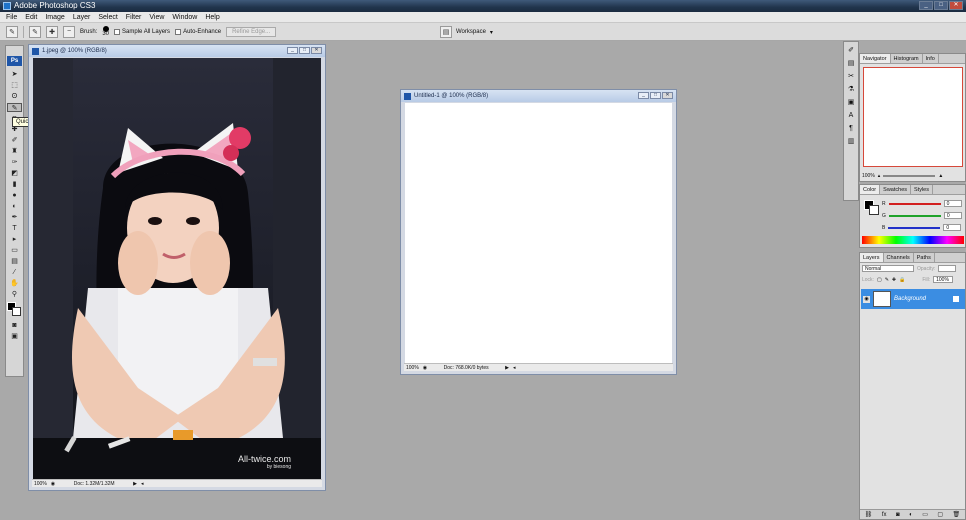 The width and height of the screenshot is (966, 520). What do you see at coordinates (868, 176) in the screenshot?
I see `navigator-zoom: 100%` at bounding box center [868, 176].